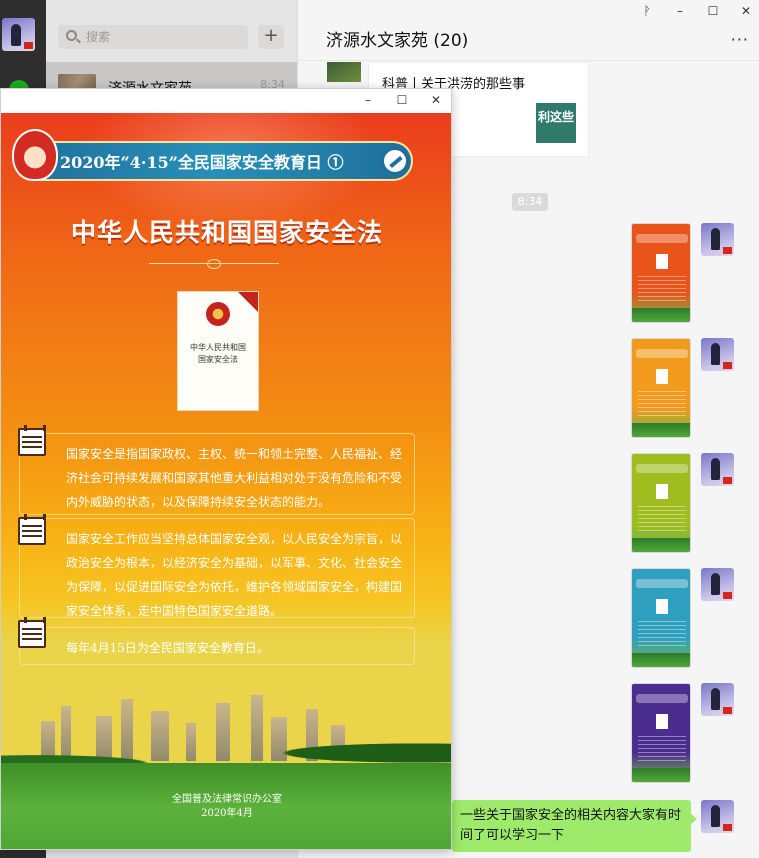  Describe the element at coordinates (713, 11) in the screenshot. I see `maximize-button: ☐` at that location.